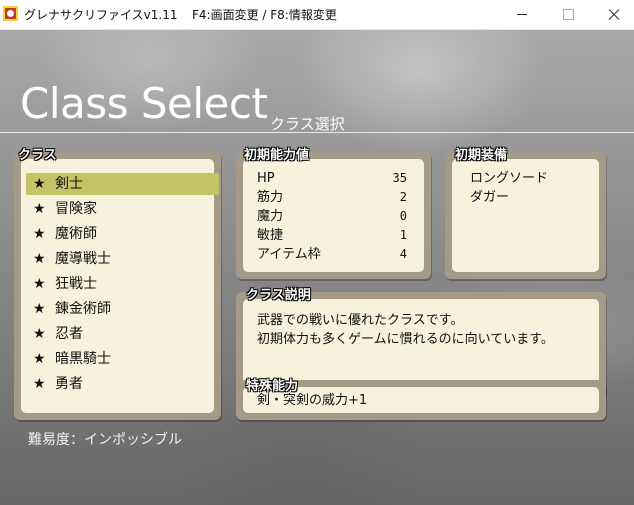  What do you see at coordinates (122, 359) in the screenshot?
I see `class-item: ★ 暗黒騎士` at bounding box center [122, 359].